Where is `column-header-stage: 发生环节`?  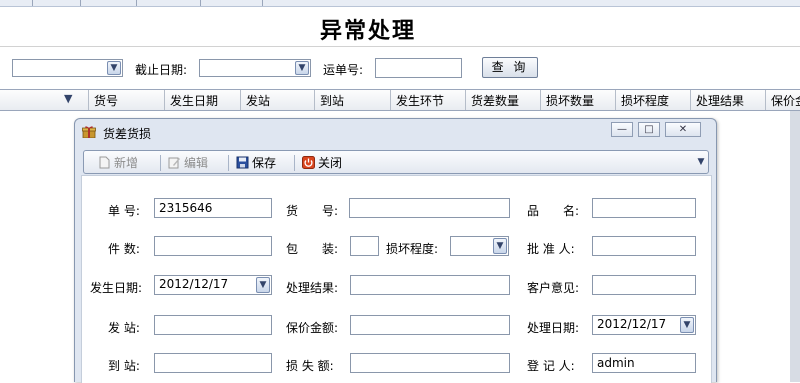
column-header-stage: 发生环节 is located at coordinates (427, 100).